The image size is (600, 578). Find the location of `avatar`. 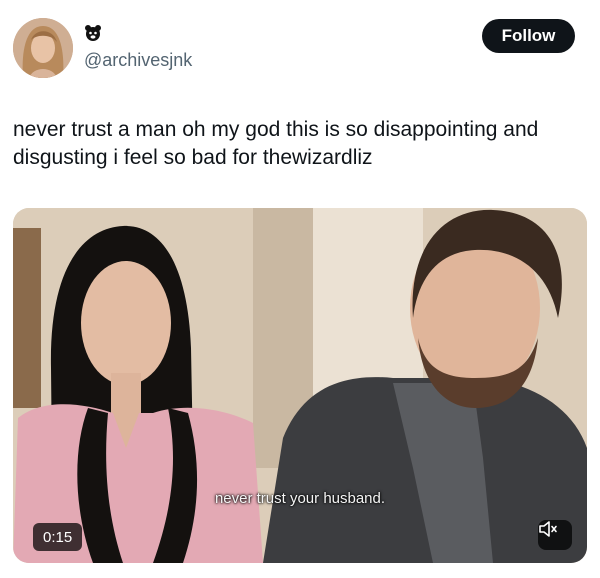

avatar is located at coordinates (43, 48).